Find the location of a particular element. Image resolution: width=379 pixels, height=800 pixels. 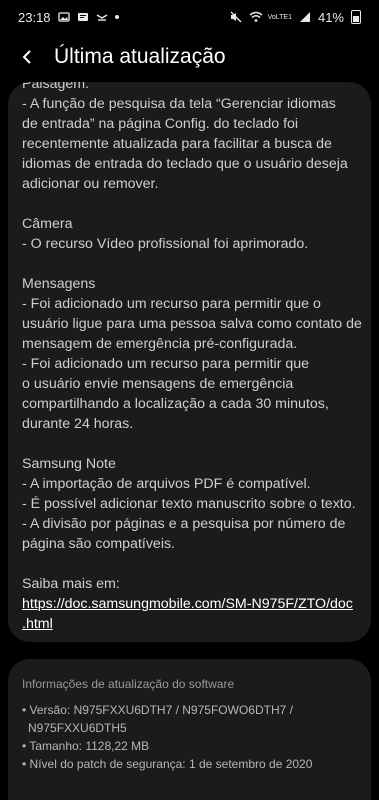

battery-percent: 41% is located at coordinates (330, 17).